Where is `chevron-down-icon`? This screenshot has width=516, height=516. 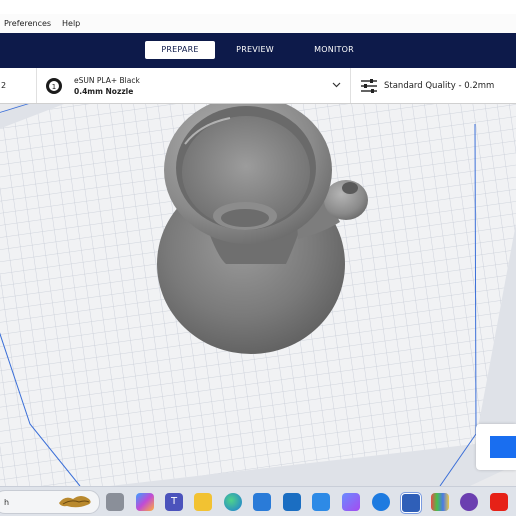 chevron-down-icon is located at coordinates (336, 85).